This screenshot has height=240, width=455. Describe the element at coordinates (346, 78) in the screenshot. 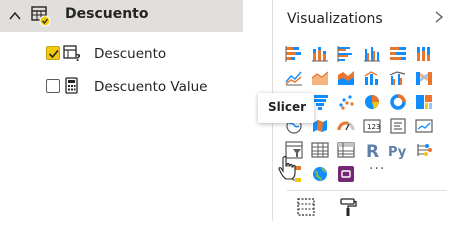

I see `stacked-area-chart-icon` at that location.